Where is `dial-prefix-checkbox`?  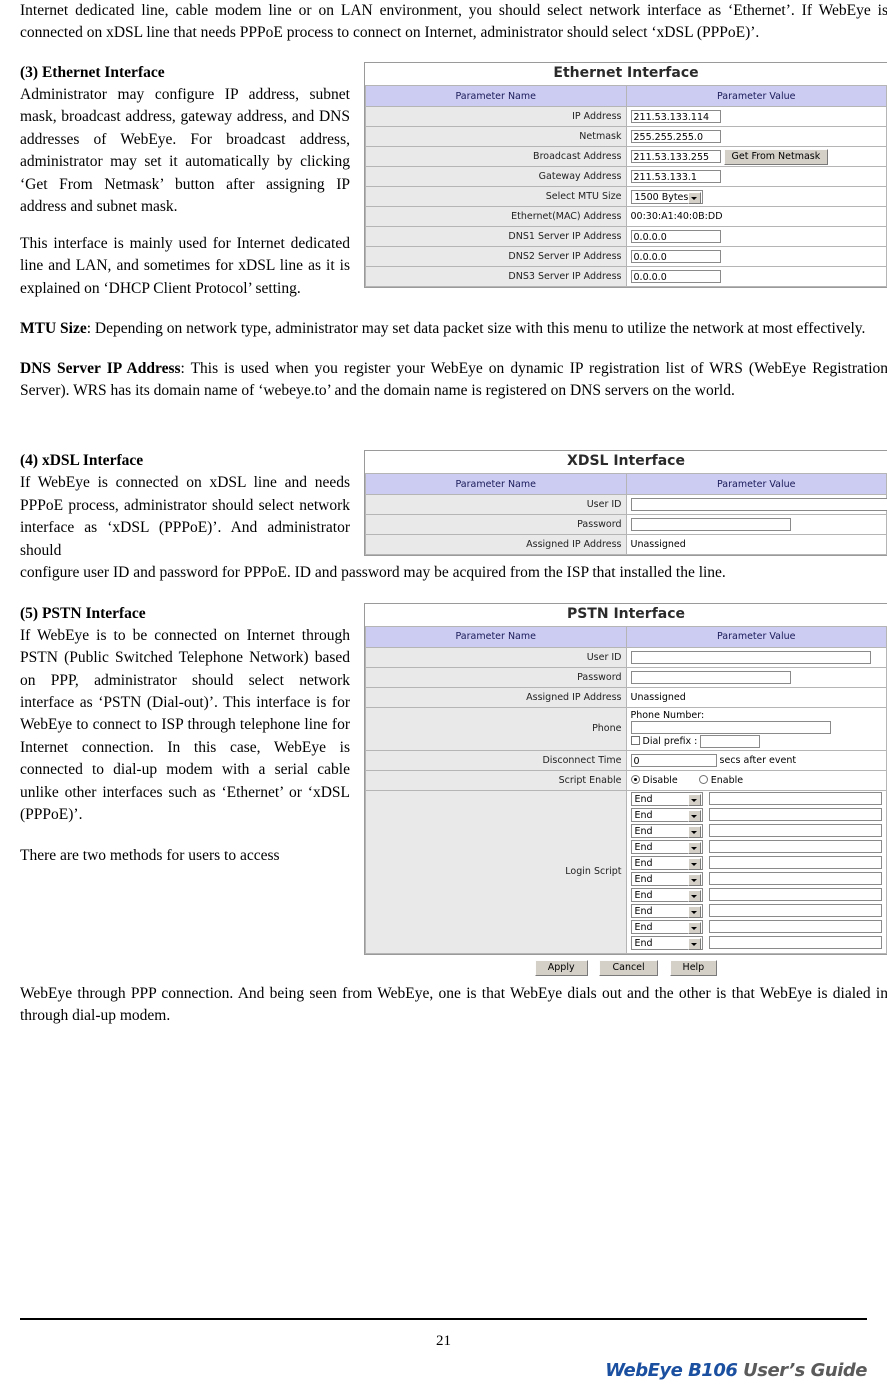 dial-prefix-checkbox is located at coordinates (635, 740).